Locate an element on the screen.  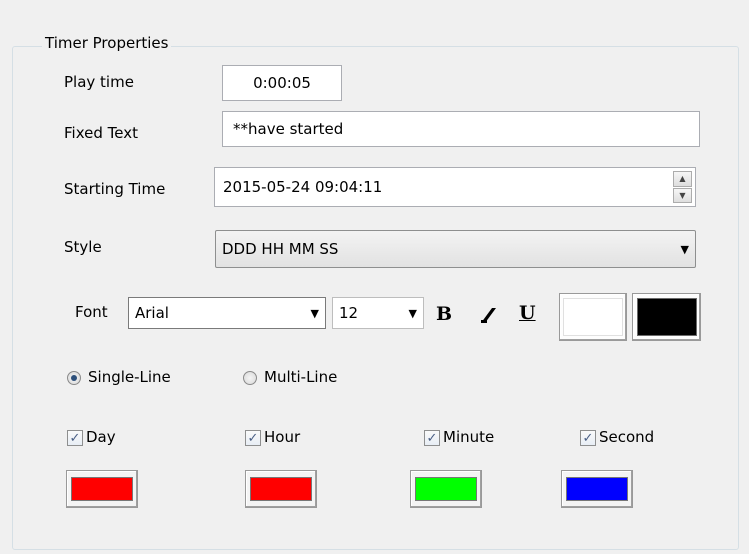
spin-up-icon: ▲ is located at coordinates (682, 179).